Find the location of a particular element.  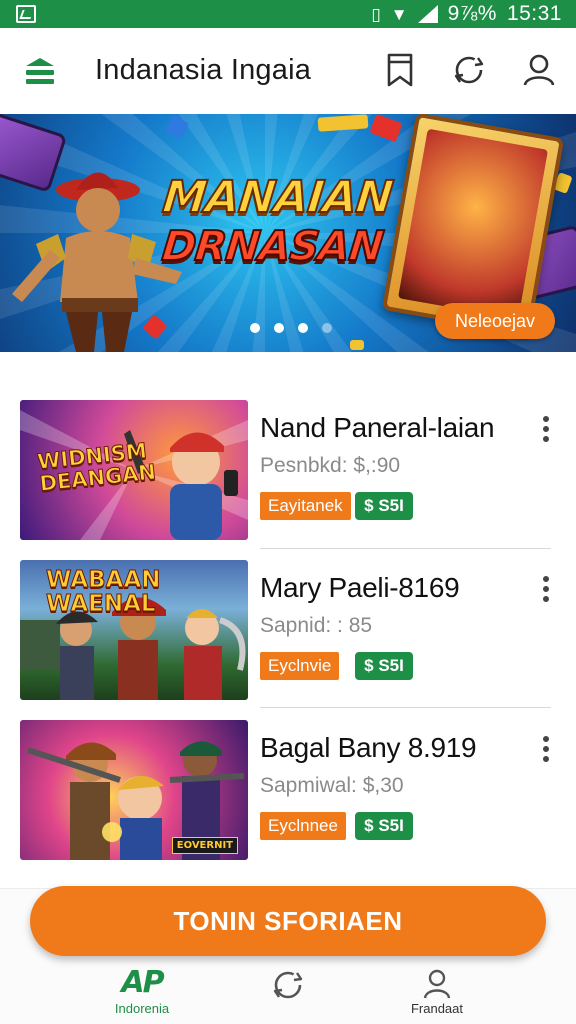

thumbnail-title: WABAAN WAENAL is located at coordinates (104, 592).